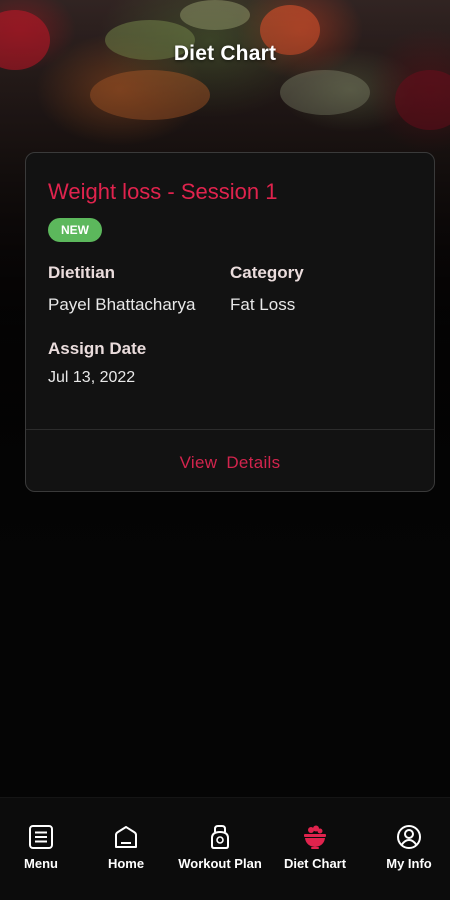 The width and height of the screenshot is (450, 900). What do you see at coordinates (315, 863) in the screenshot?
I see `nav-label-diet-chart: Diet Chart` at bounding box center [315, 863].